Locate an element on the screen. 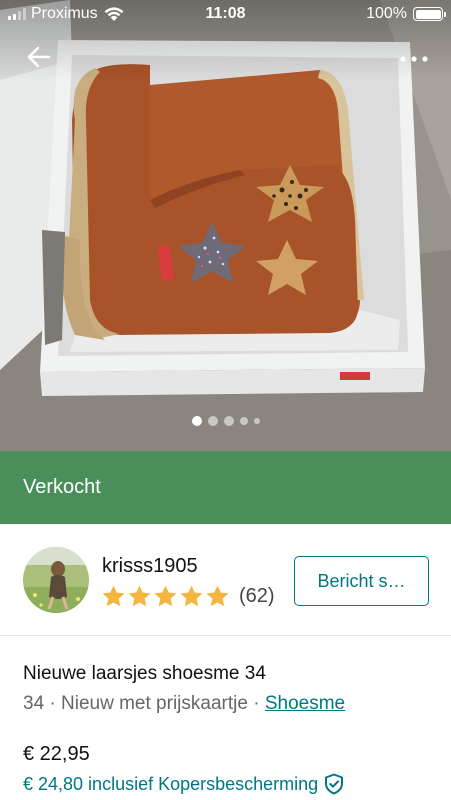 The width and height of the screenshot is (451, 800). more-options-button is located at coordinates (414, 59).